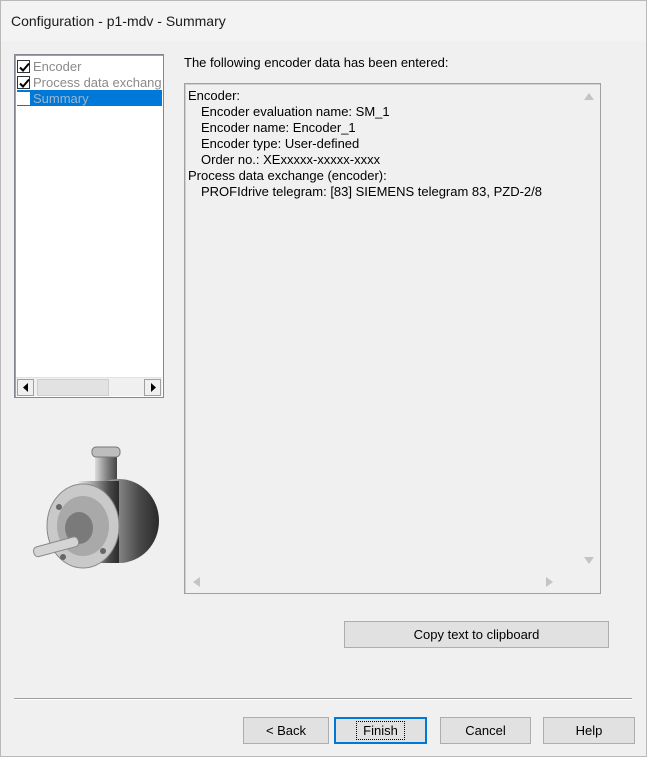 Image resolution: width=647 pixels, height=757 pixels. I want to click on scroll-thumb, so click(73, 387).